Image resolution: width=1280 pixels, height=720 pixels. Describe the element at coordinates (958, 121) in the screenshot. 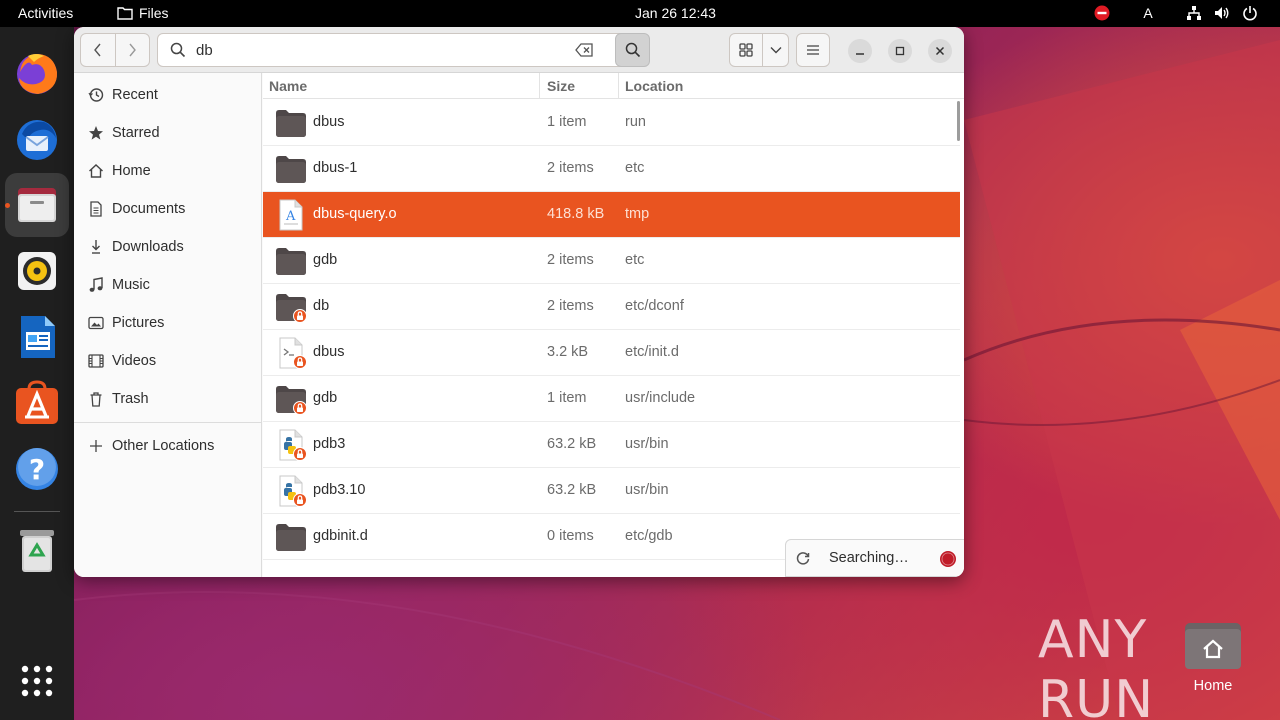

I see `scrollbar` at that location.